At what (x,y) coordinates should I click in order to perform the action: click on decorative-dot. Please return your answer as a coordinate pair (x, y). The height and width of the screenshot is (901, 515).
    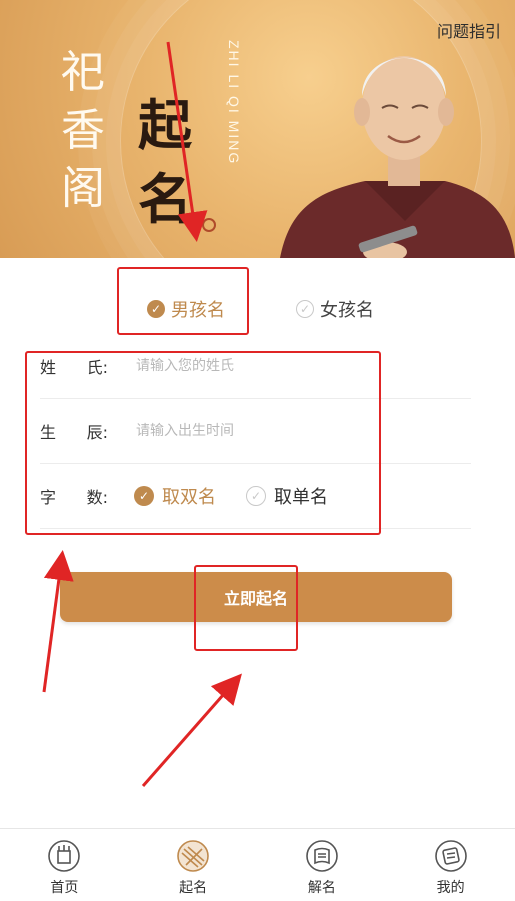
    Looking at the image, I should click on (209, 225).